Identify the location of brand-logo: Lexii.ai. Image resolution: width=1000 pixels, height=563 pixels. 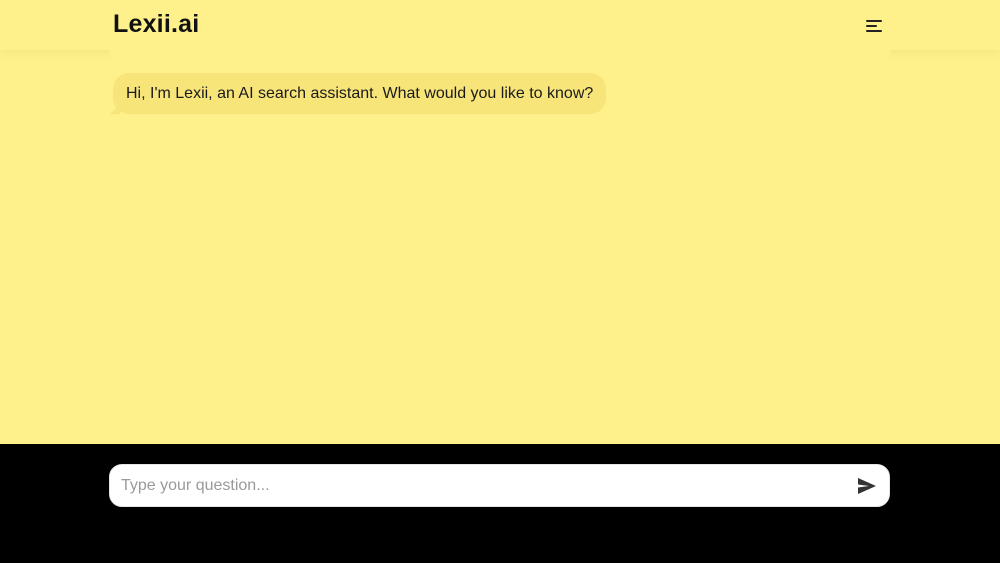
(156, 24).